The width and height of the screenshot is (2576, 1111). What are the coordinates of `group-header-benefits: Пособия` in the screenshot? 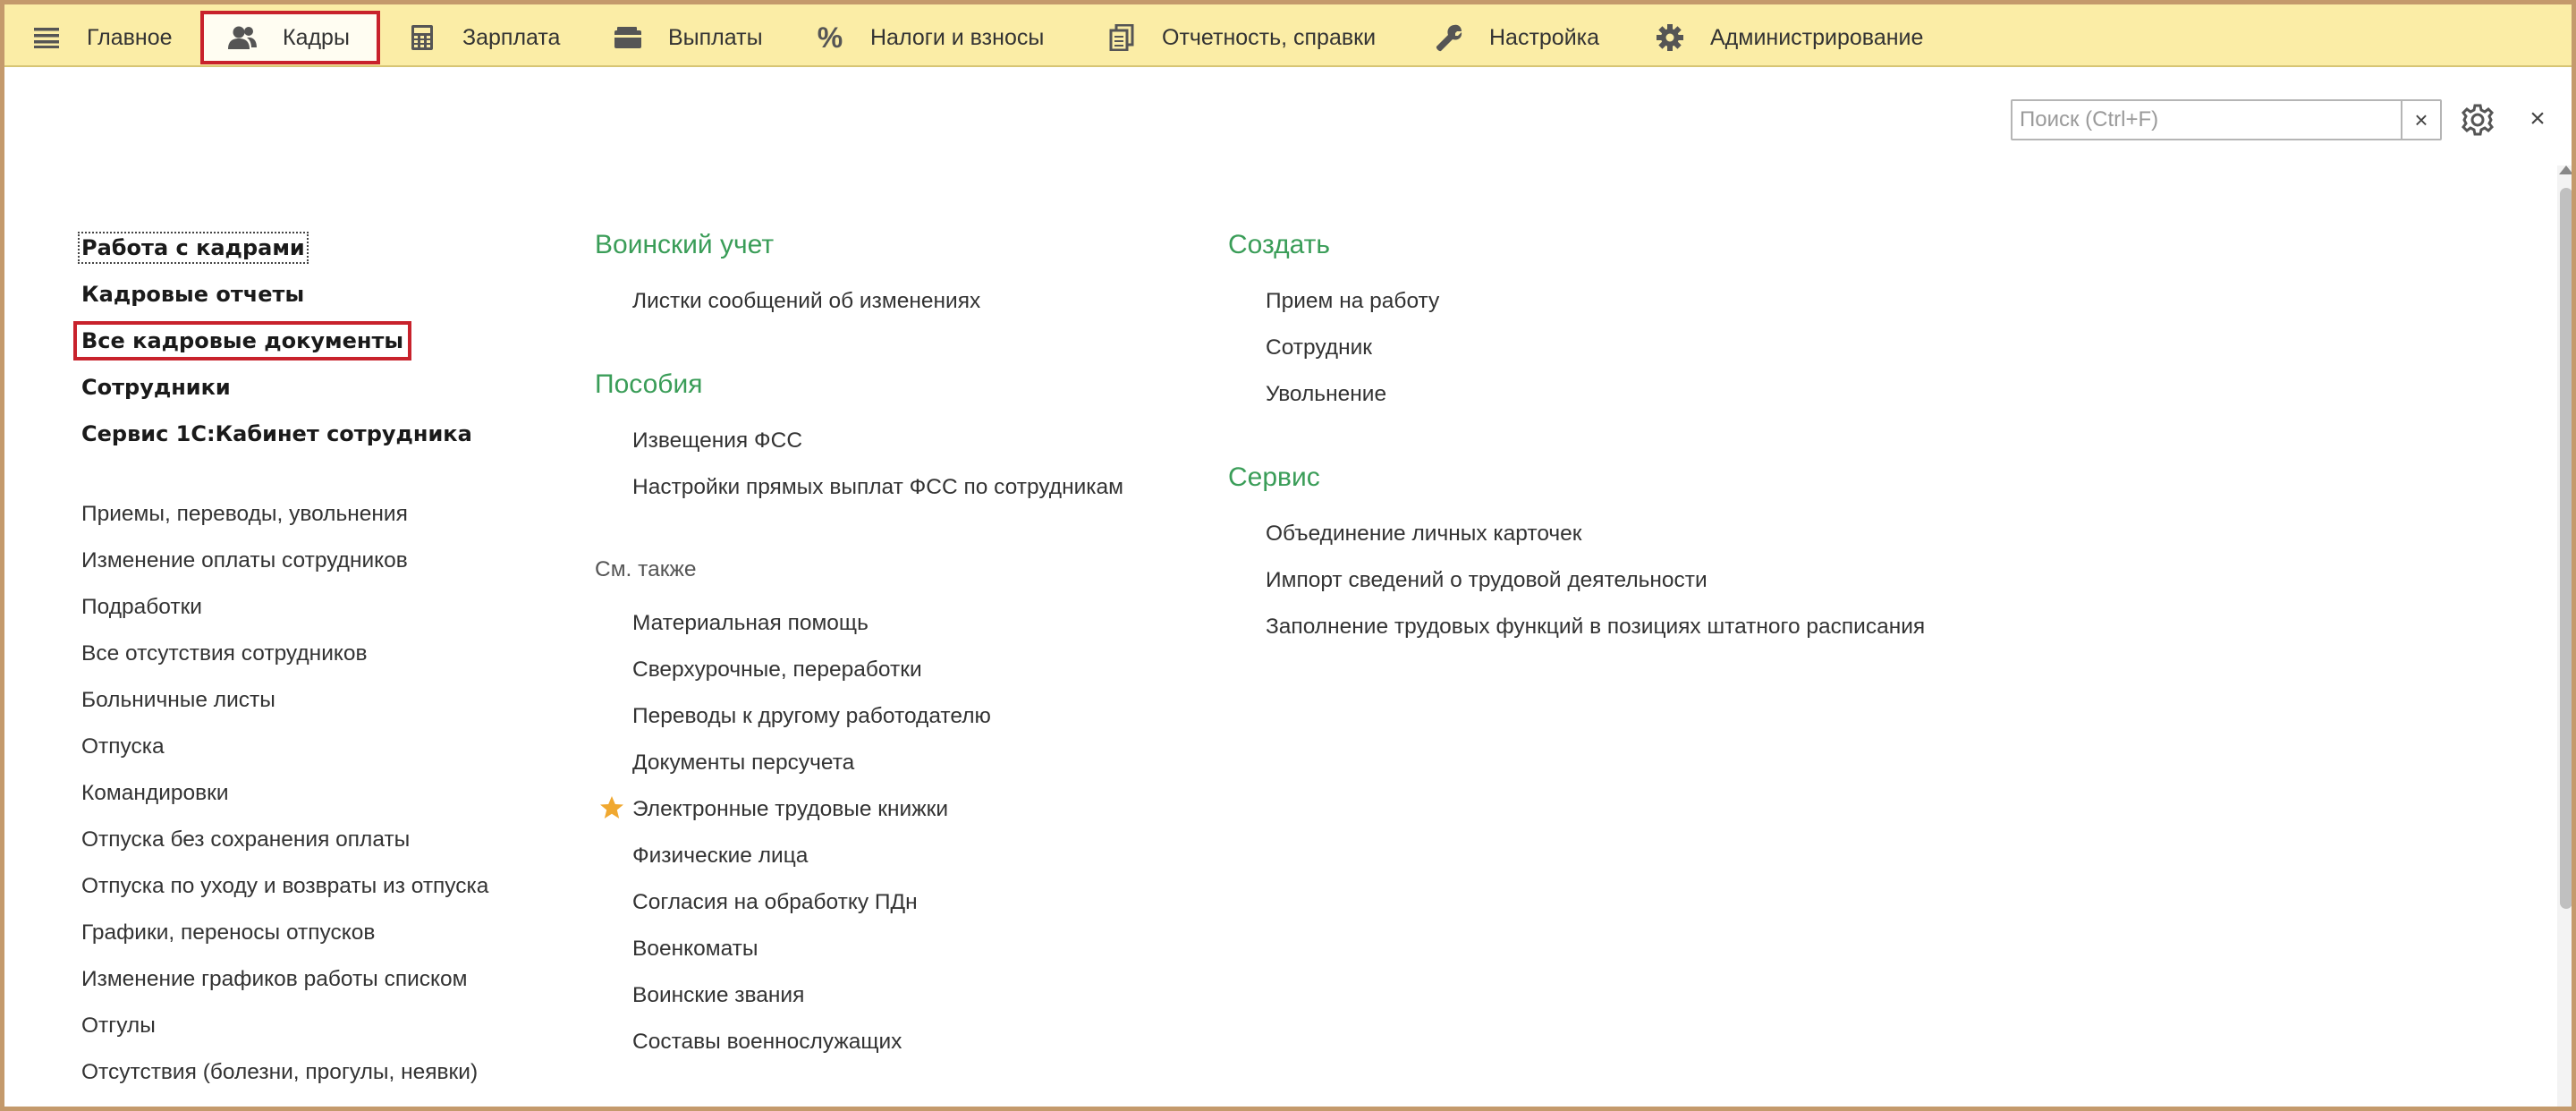 It's located at (649, 384).